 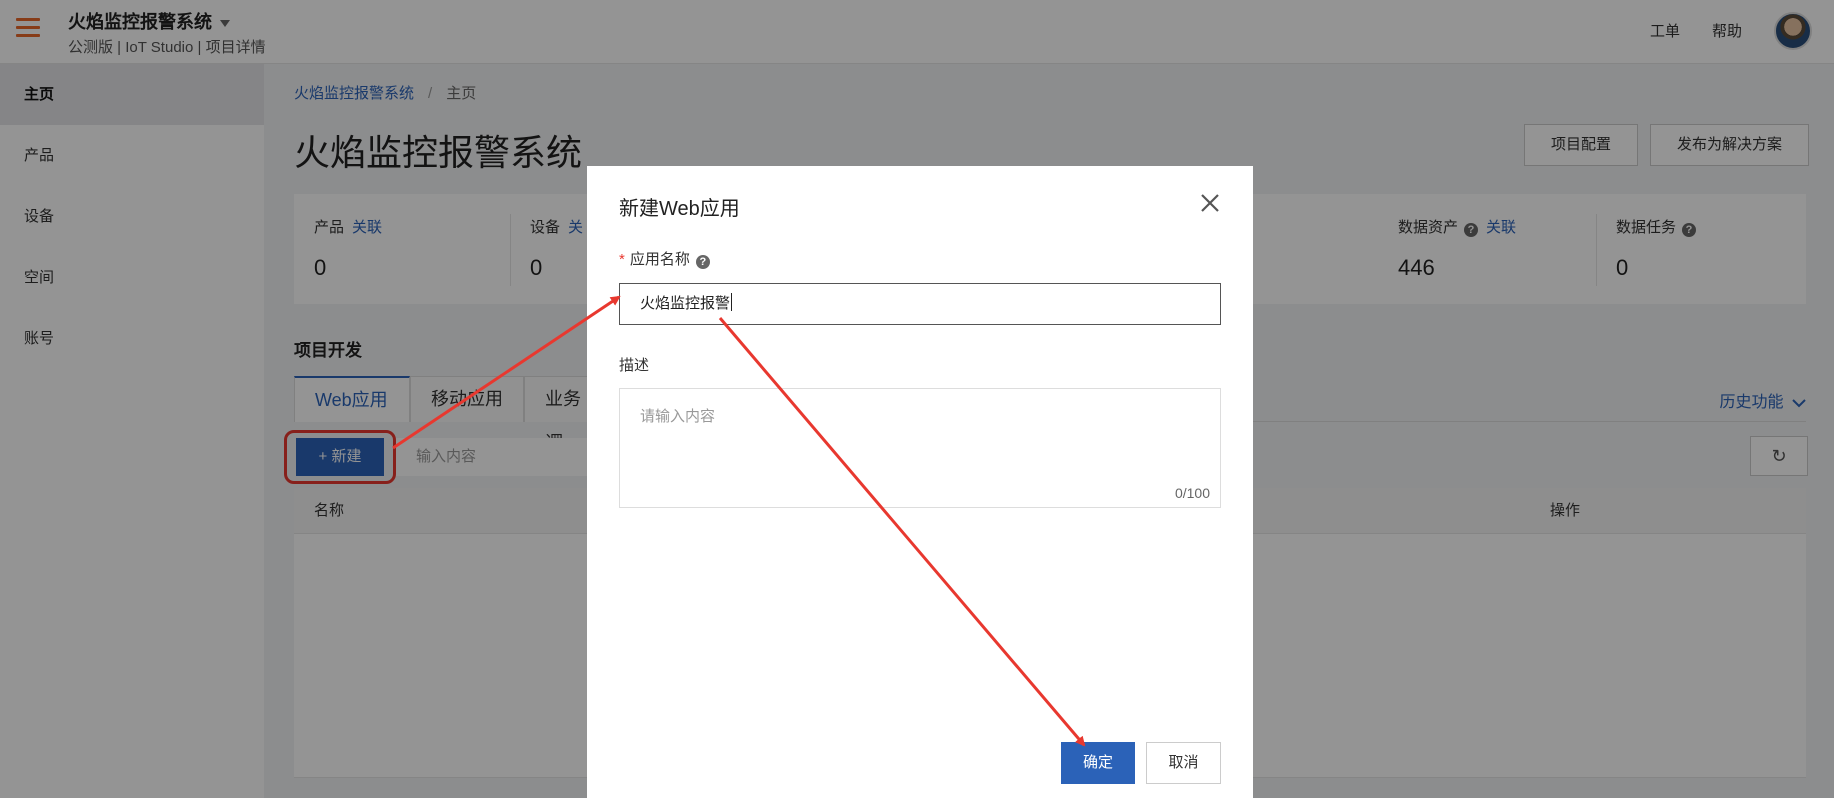 What do you see at coordinates (679, 209) in the screenshot?
I see `dialog-title: 新建Web应用` at bounding box center [679, 209].